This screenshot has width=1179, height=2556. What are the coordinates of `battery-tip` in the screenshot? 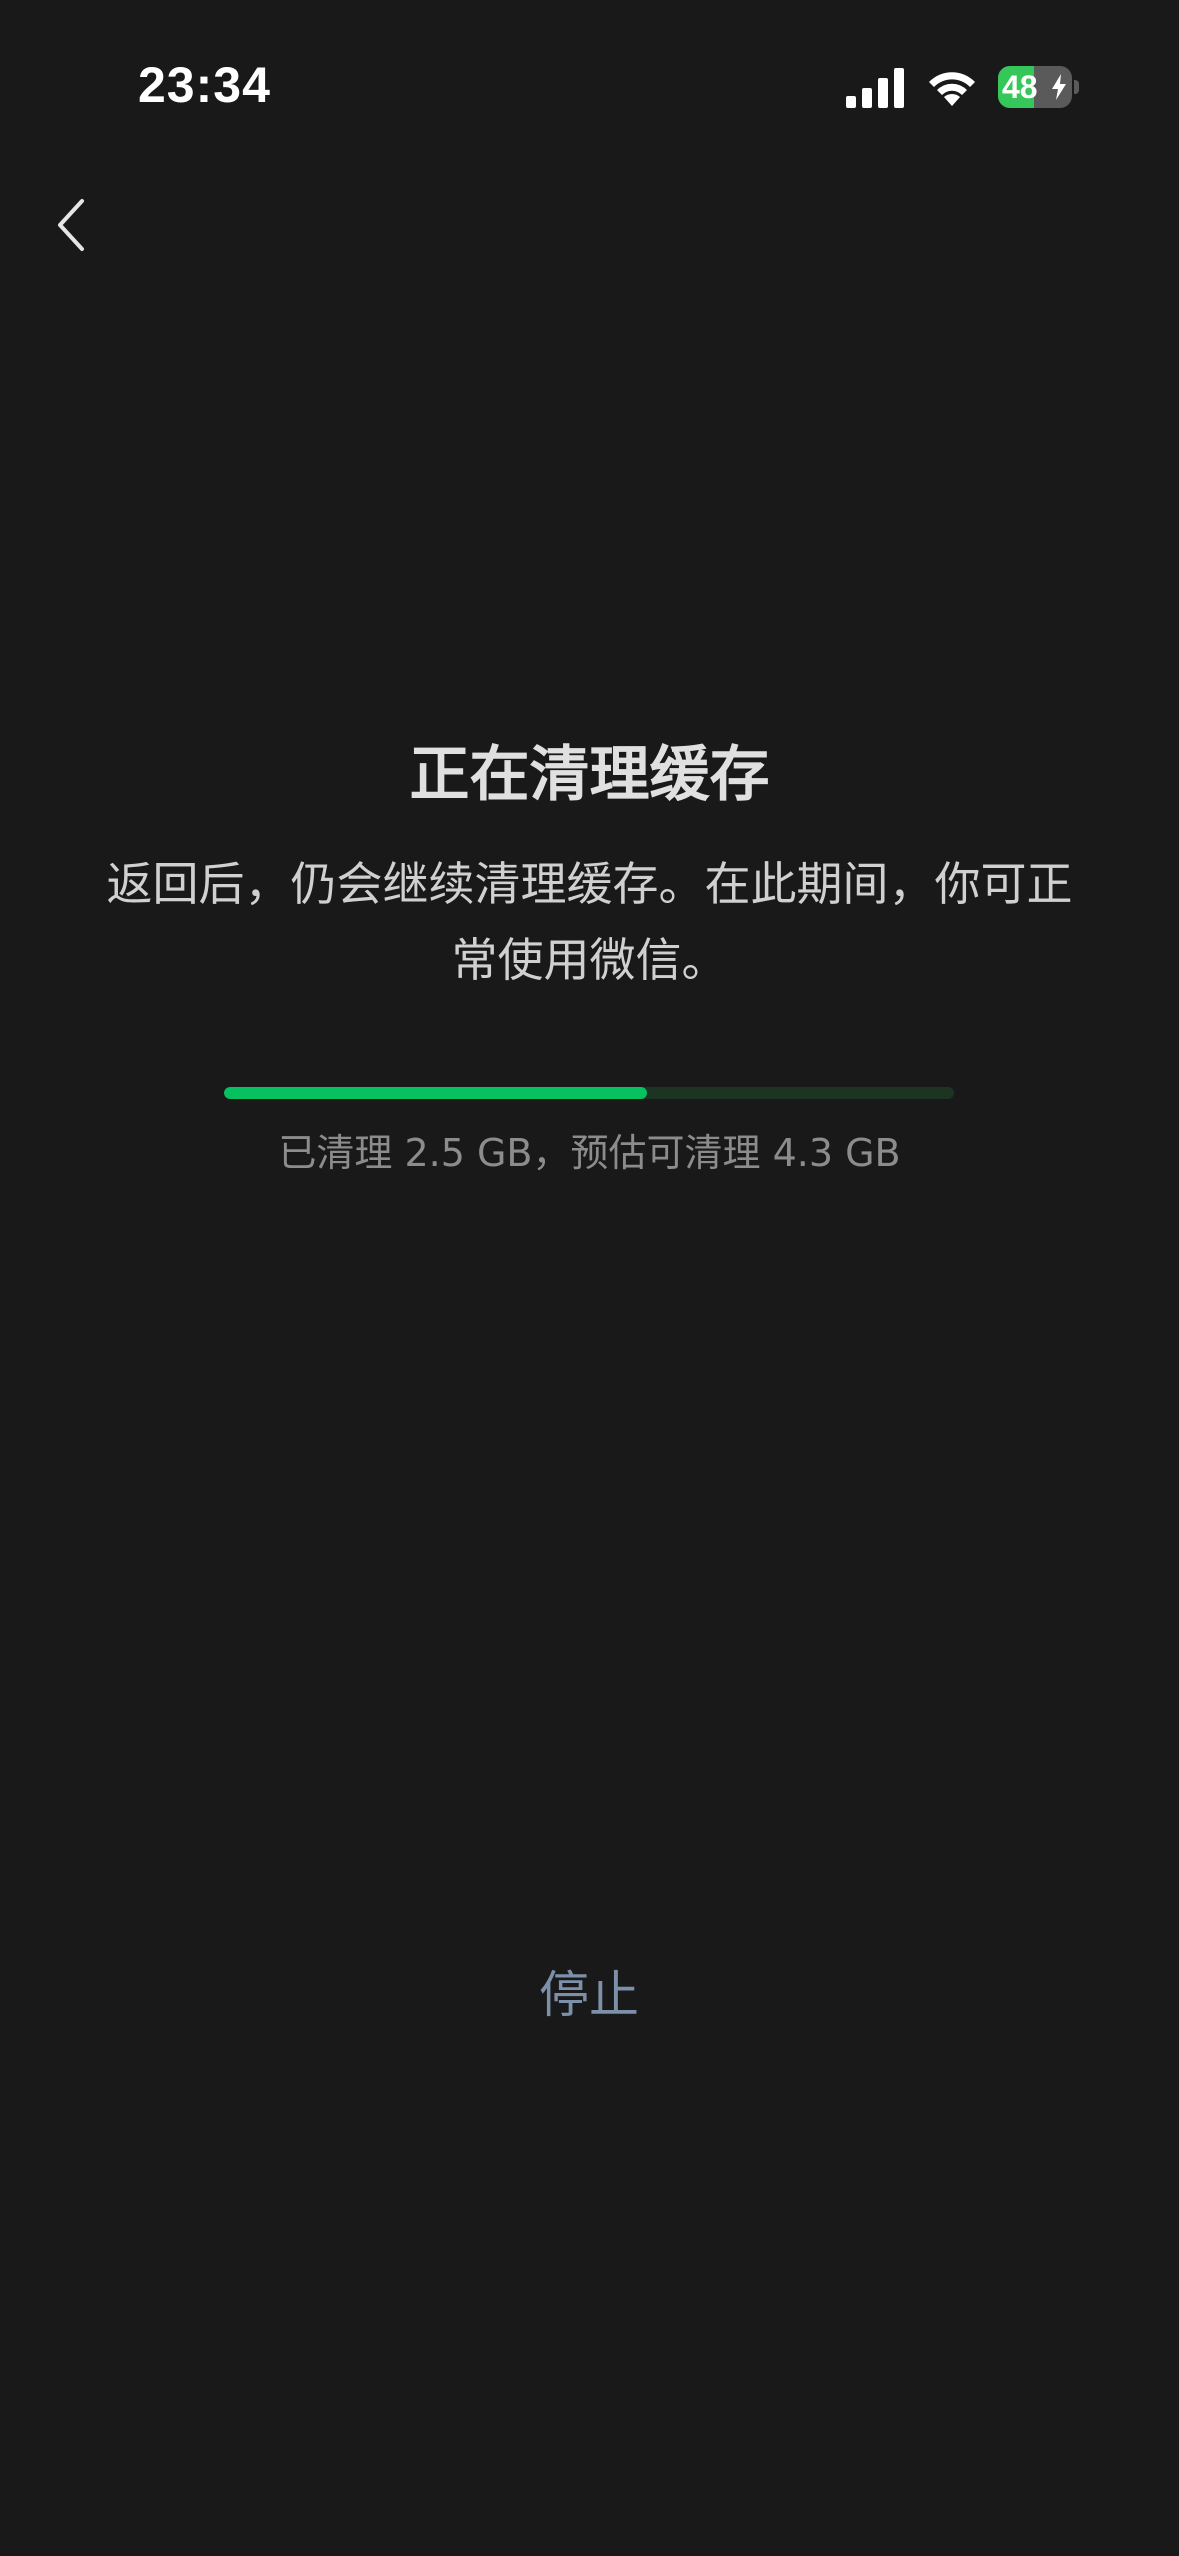 It's located at (1076, 87).